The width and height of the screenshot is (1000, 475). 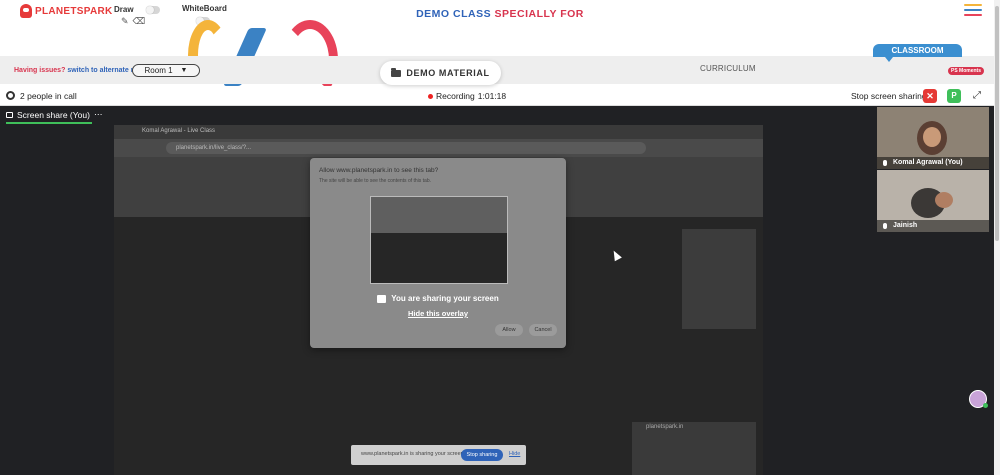 I want to click on sharing-banner-stop: Stop sharing, so click(x=482, y=455).